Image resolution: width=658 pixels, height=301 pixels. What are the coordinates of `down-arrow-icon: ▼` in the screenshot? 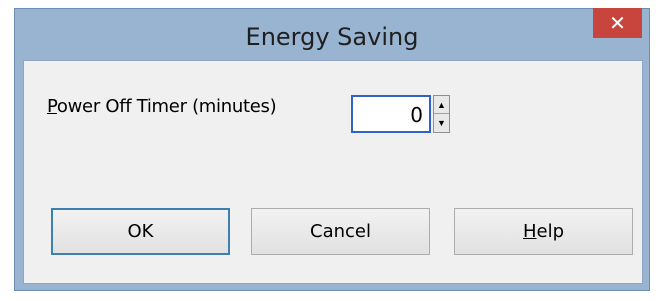 It's located at (441, 123).